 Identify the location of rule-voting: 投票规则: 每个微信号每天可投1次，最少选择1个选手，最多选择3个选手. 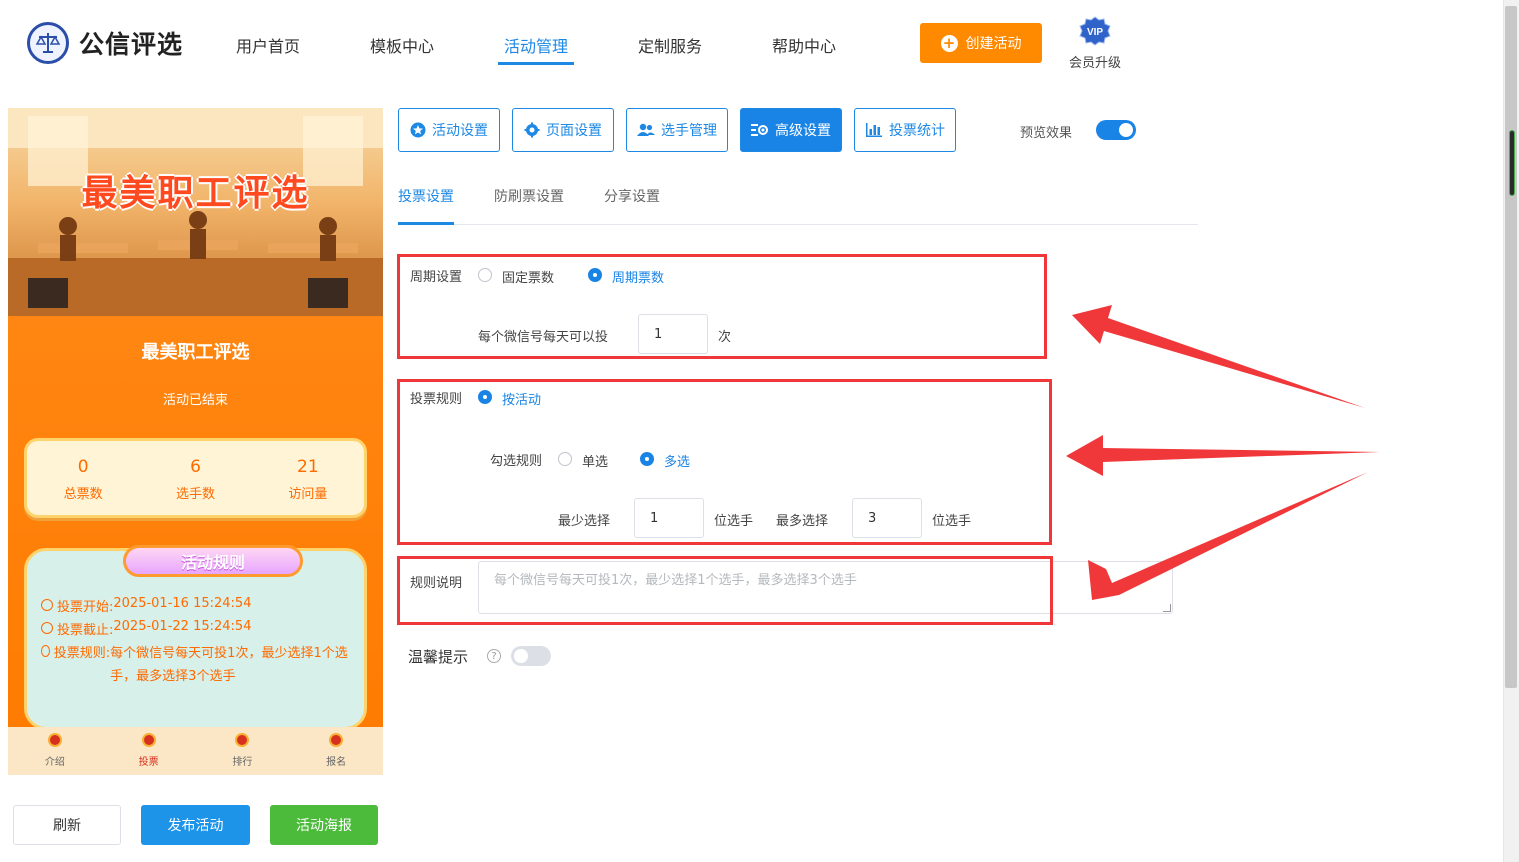
(198, 665).